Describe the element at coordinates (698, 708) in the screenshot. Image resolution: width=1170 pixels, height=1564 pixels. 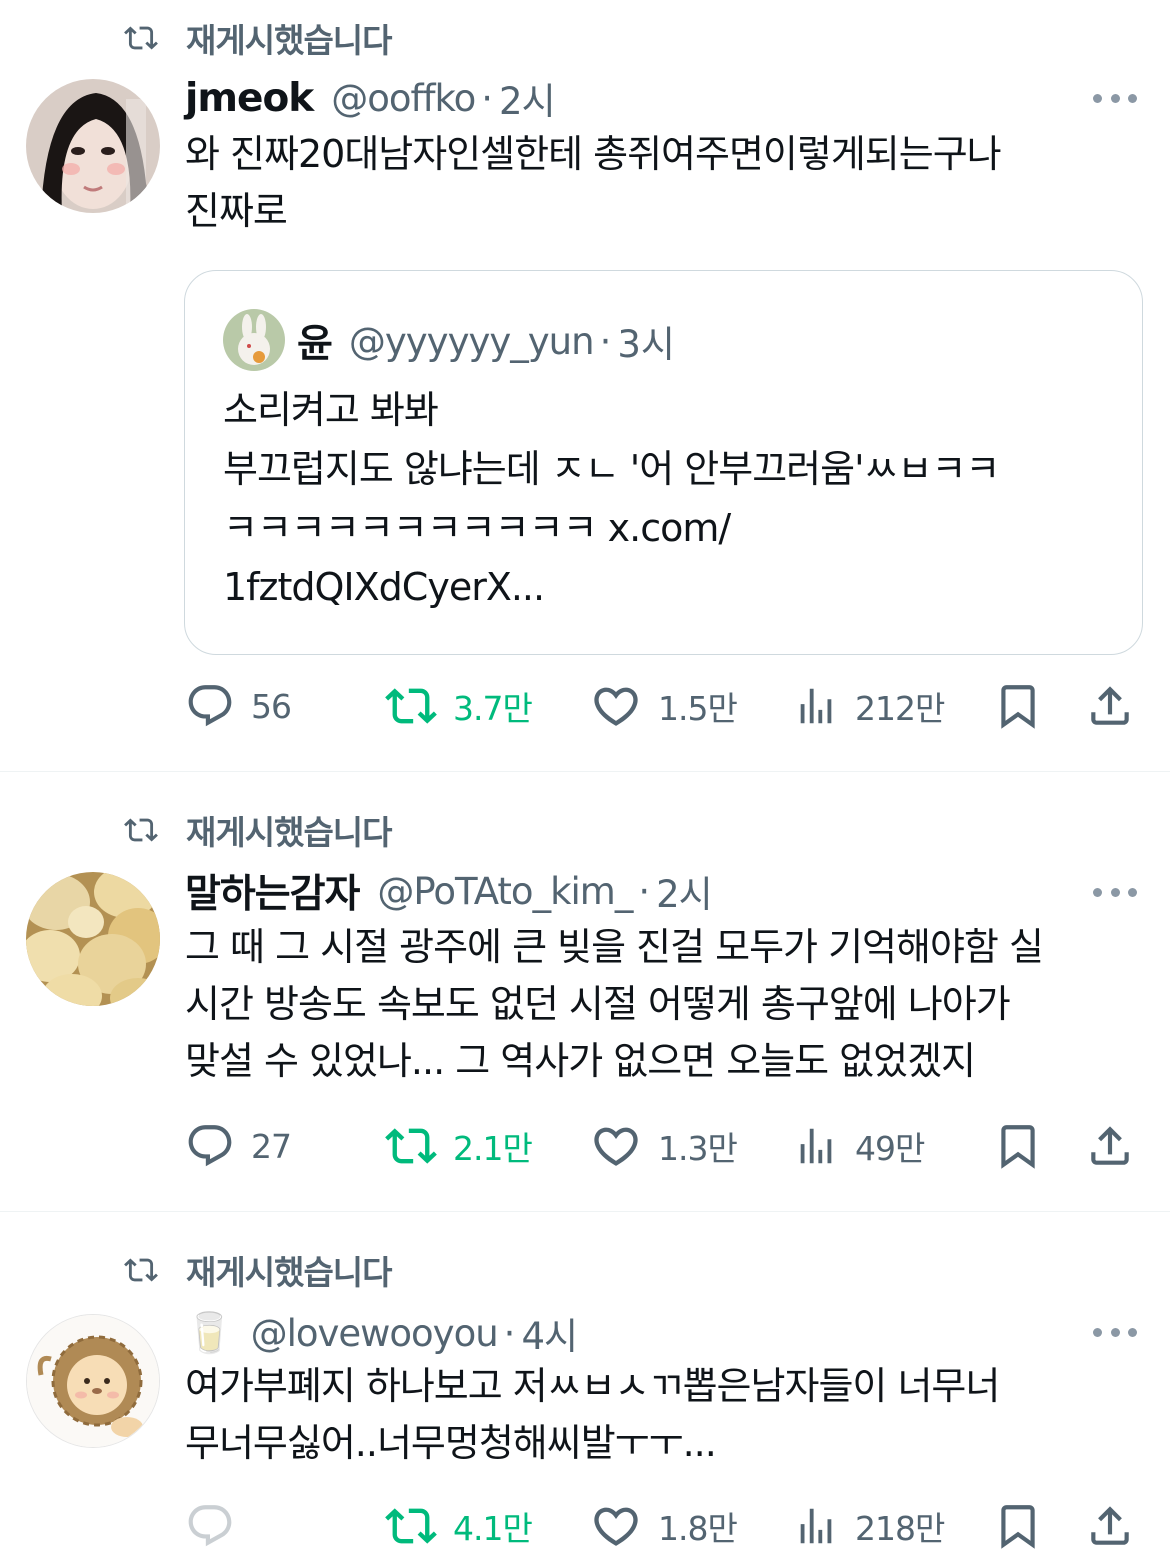
I see `like-count: 1.5만` at that location.